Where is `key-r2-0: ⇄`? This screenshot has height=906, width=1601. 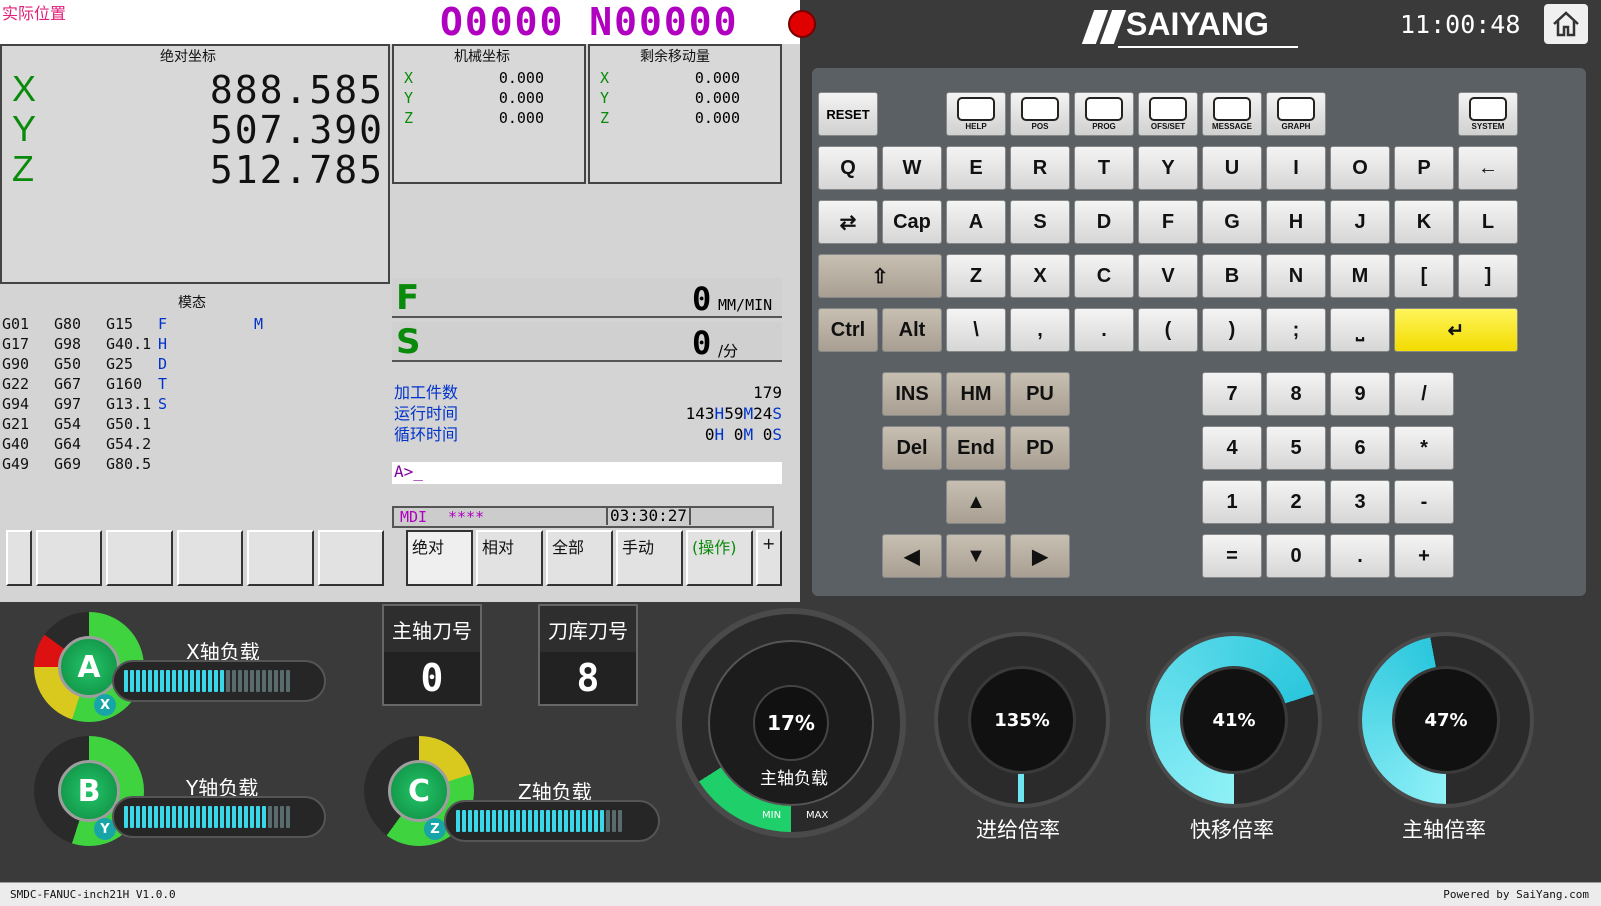
key-r2-0: ⇄ is located at coordinates (848, 222).